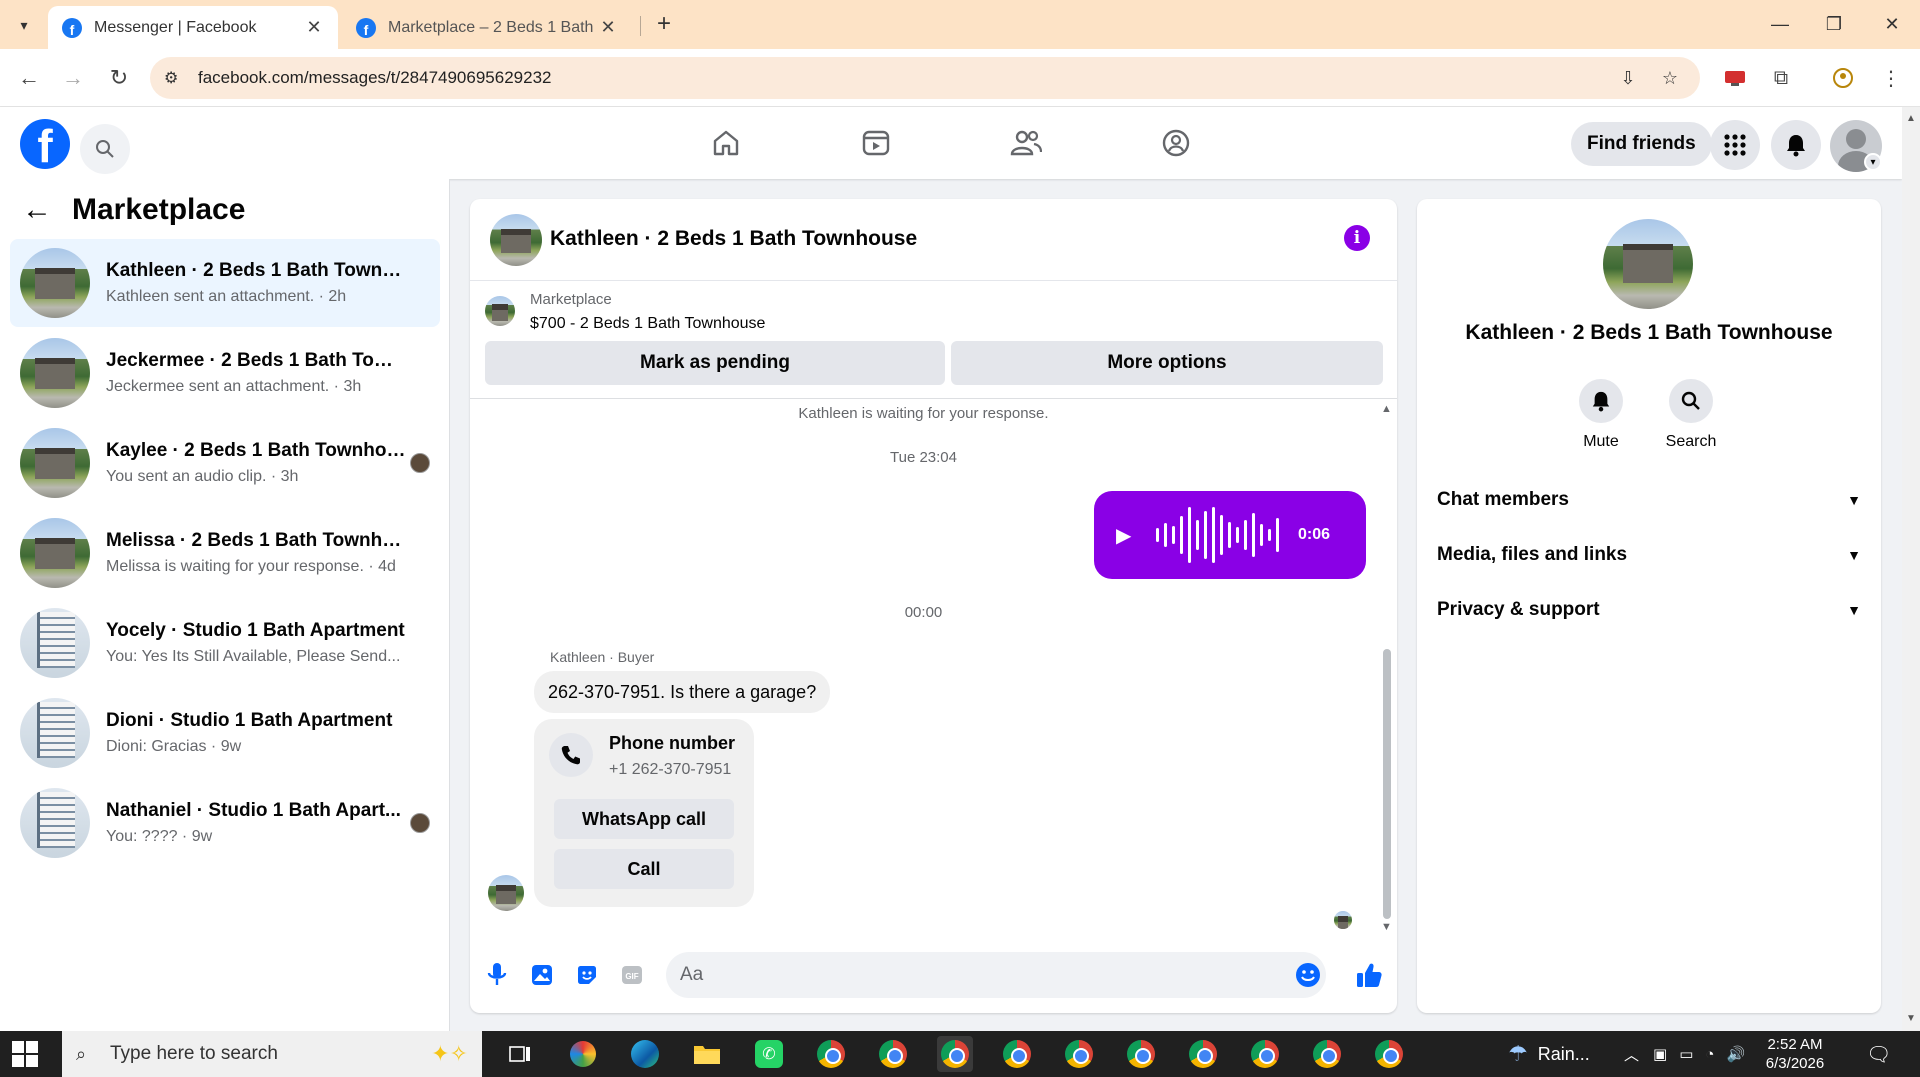 This screenshot has height=1077, width=1920. Describe the element at coordinates (1780, 24) in the screenshot. I see `minimize-button: —` at that location.